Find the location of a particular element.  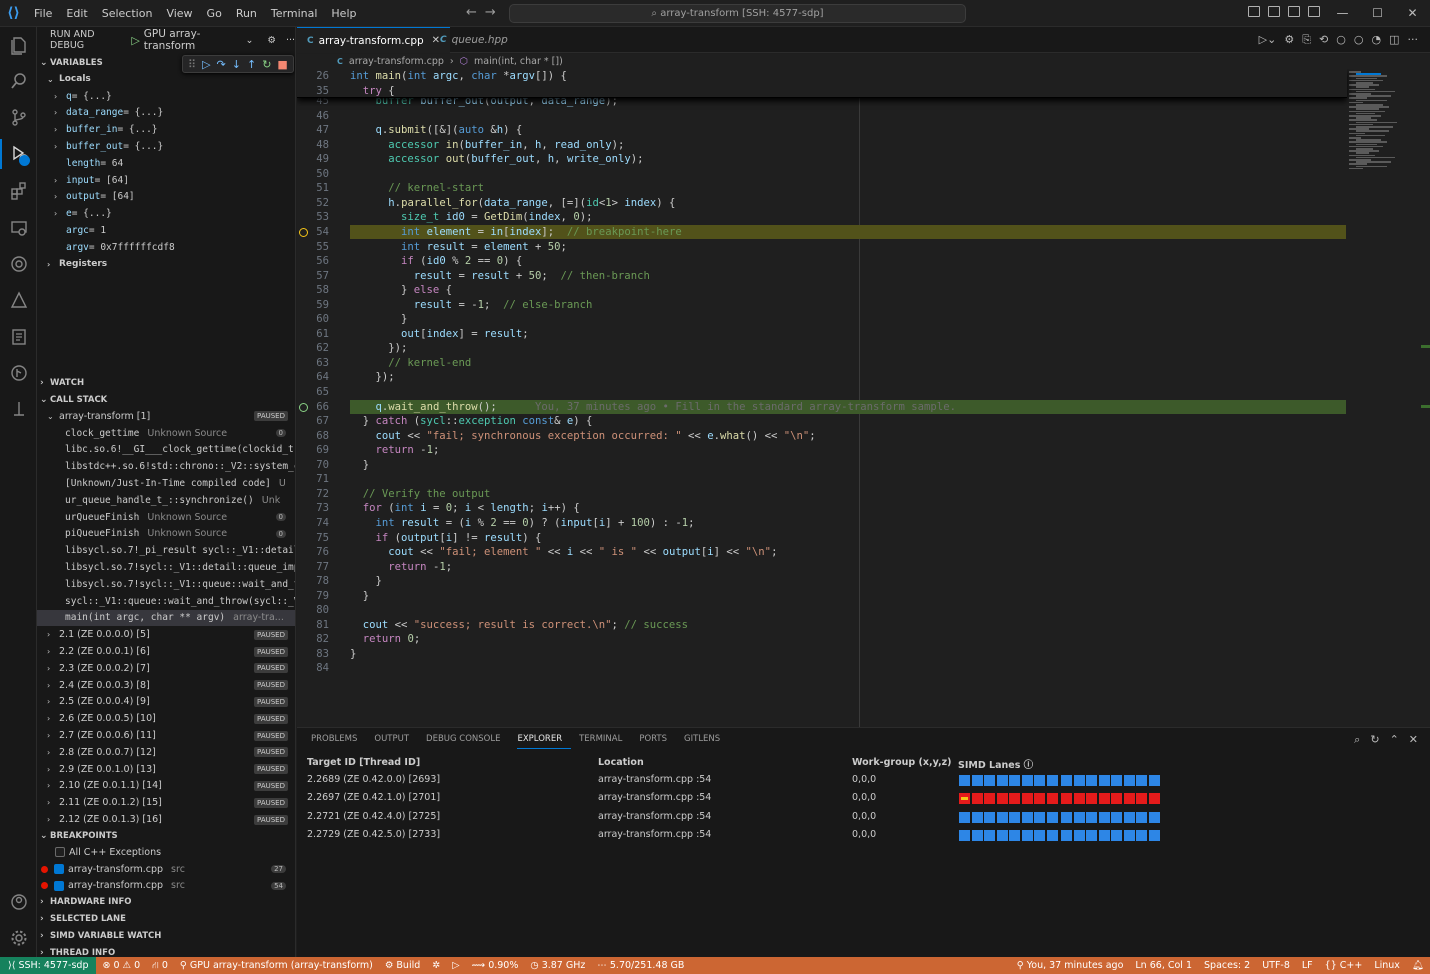

customize-layout-icon is located at coordinates (1314, 11).